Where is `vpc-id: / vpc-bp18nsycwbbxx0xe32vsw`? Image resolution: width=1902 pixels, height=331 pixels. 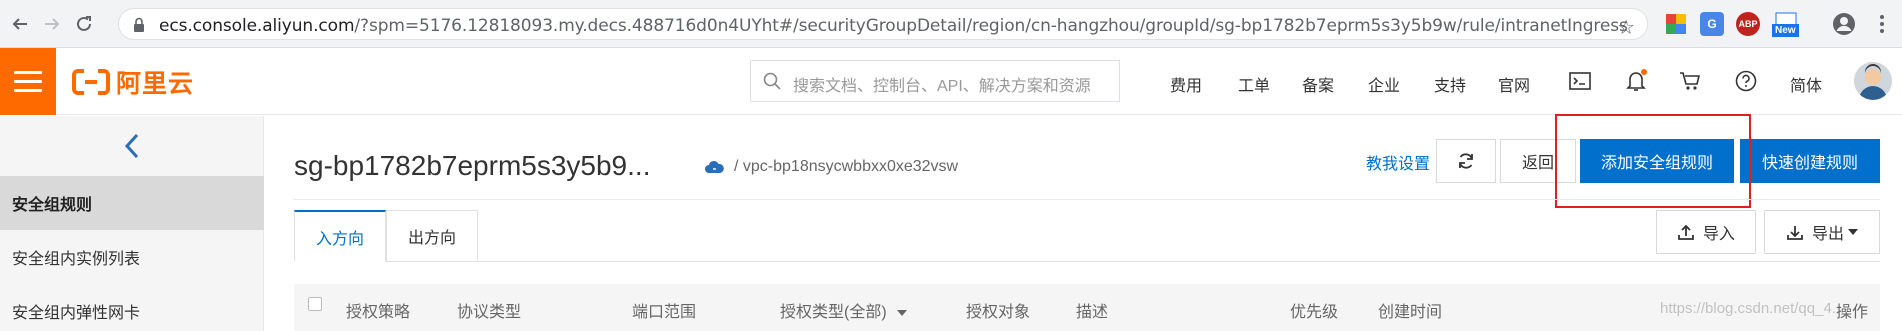 vpc-id: / vpc-bp18nsycwbbxx0xe32vsw is located at coordinates (846, 167).